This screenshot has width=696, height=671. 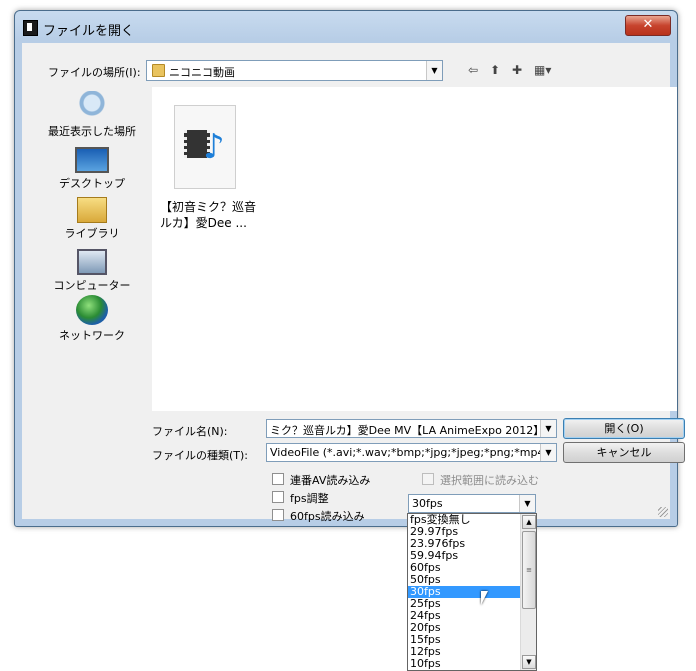 I want to click on fps-selected-value: 30fps, so click(x=427, y=503).